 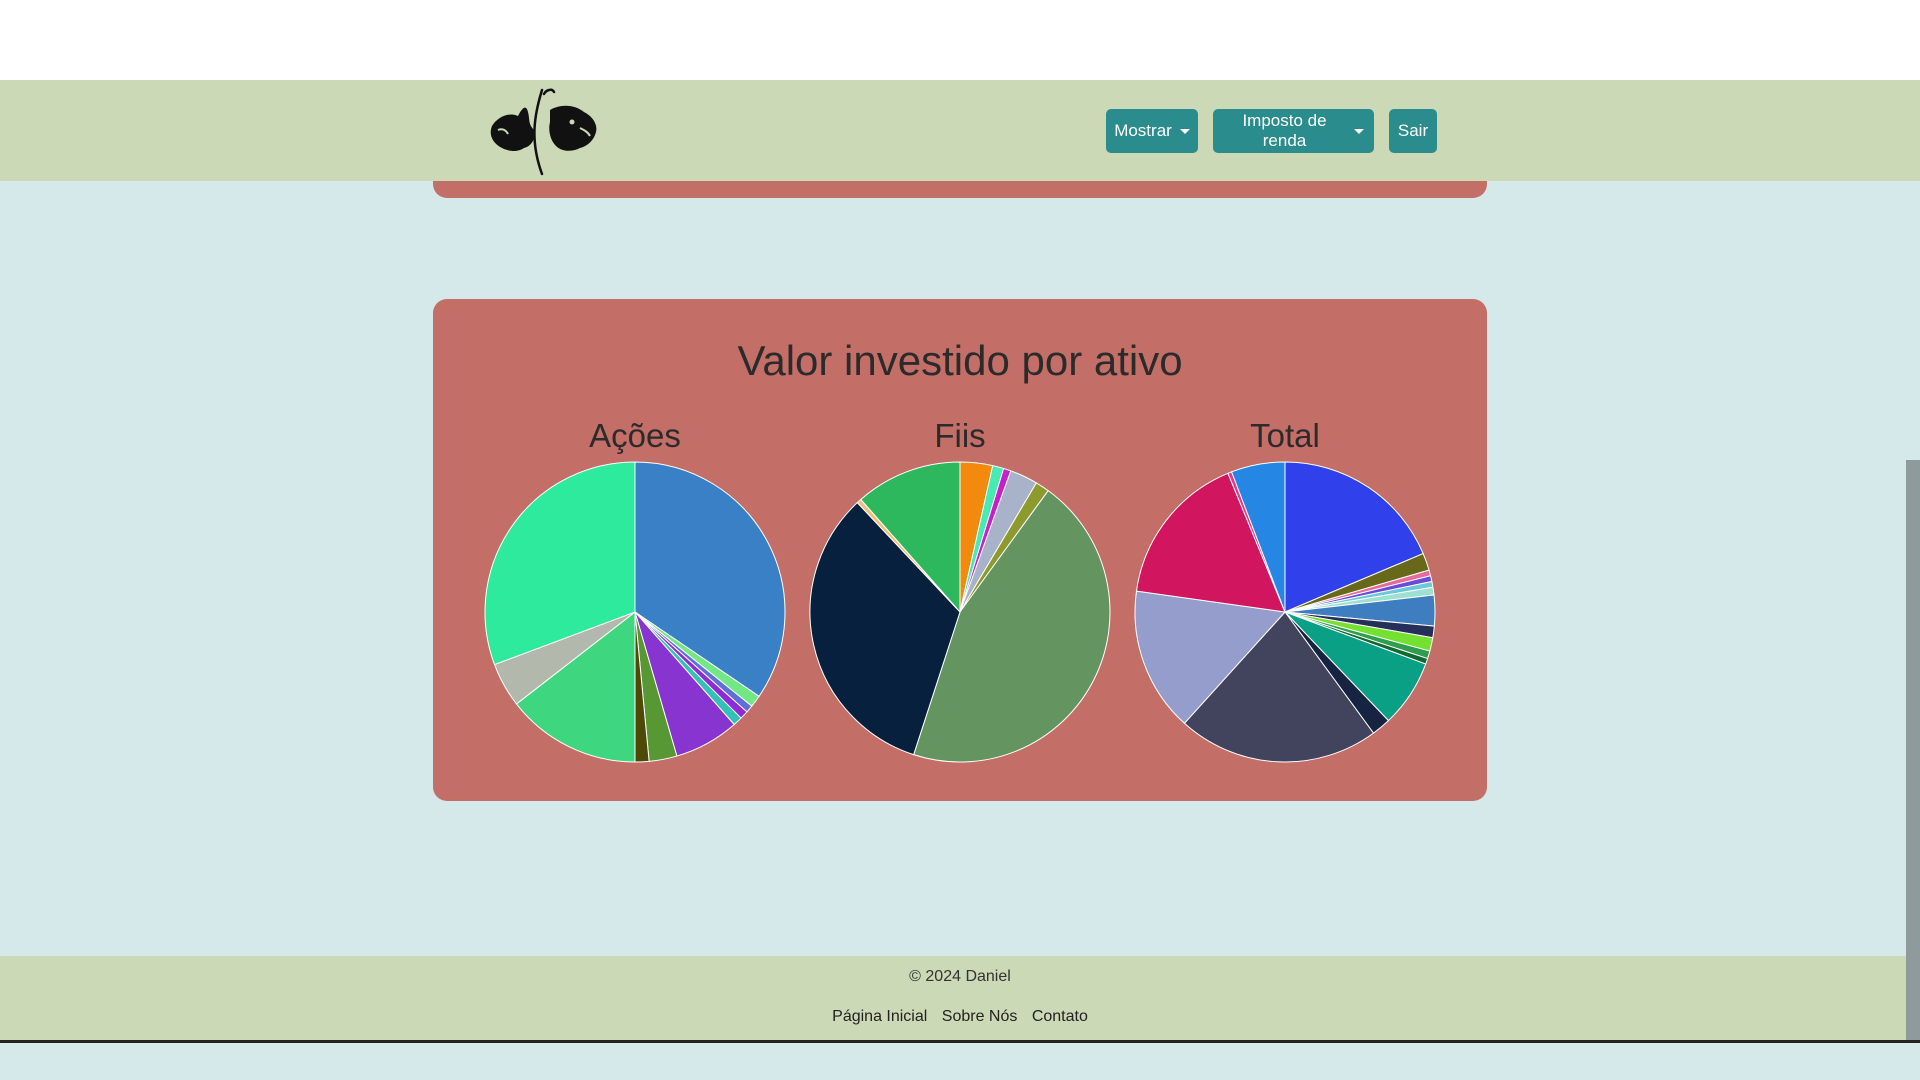 I want to click on mostrar-dropdown-button: Mostrar, so click(x=1152, y=131).